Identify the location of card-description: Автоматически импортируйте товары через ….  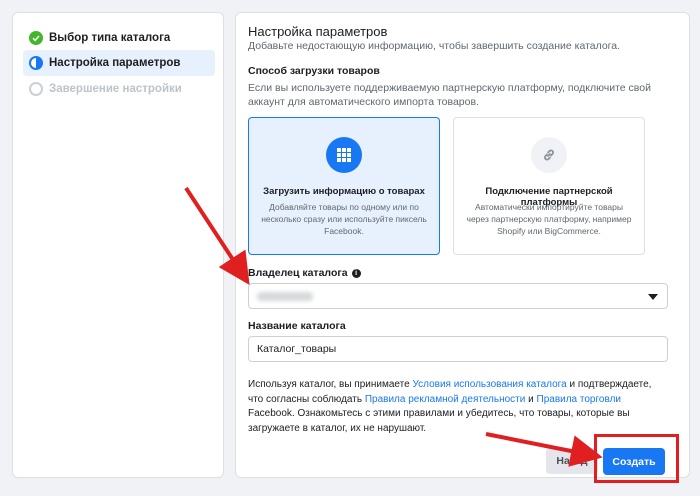
(549, 219).